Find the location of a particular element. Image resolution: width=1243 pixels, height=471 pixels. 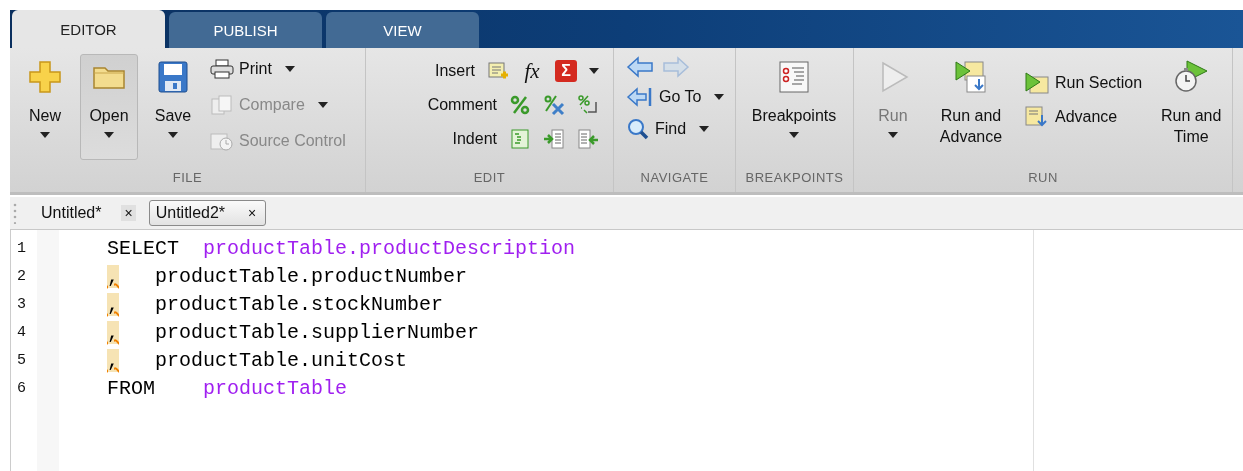

documents-icon is located at coordinates (222, 105).